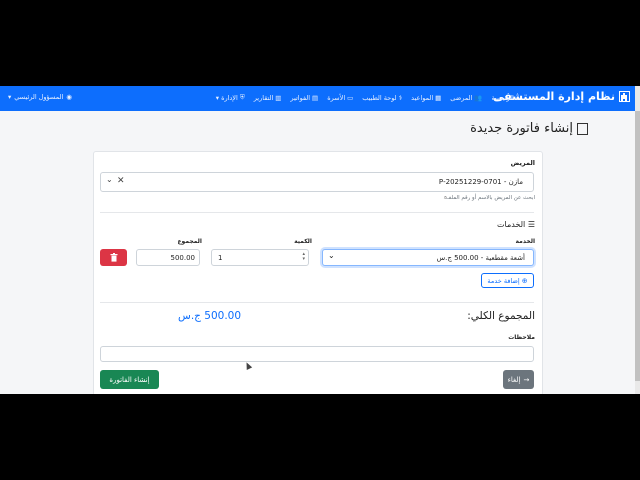  I want to click on scrollbar, so click(637, 240).